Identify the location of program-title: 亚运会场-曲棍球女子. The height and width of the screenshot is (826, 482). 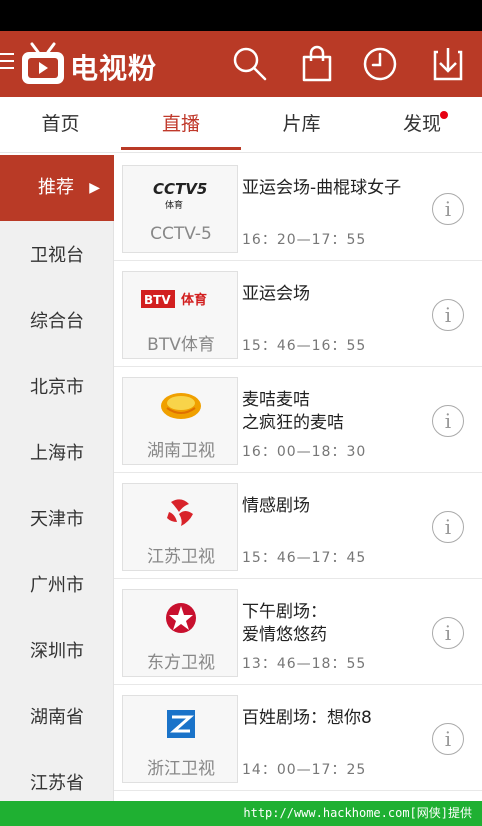
(322, 188).